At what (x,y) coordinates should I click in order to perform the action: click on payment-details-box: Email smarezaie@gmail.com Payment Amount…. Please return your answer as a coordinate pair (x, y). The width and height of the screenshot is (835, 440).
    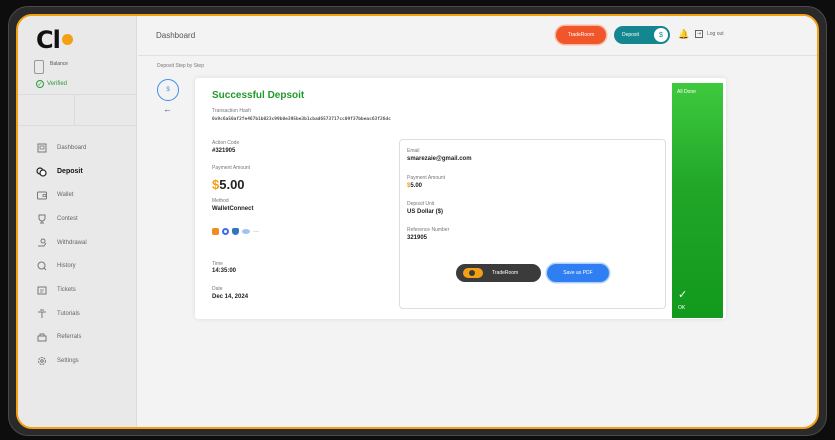
    Looking at the image, I should click on (532, 224).